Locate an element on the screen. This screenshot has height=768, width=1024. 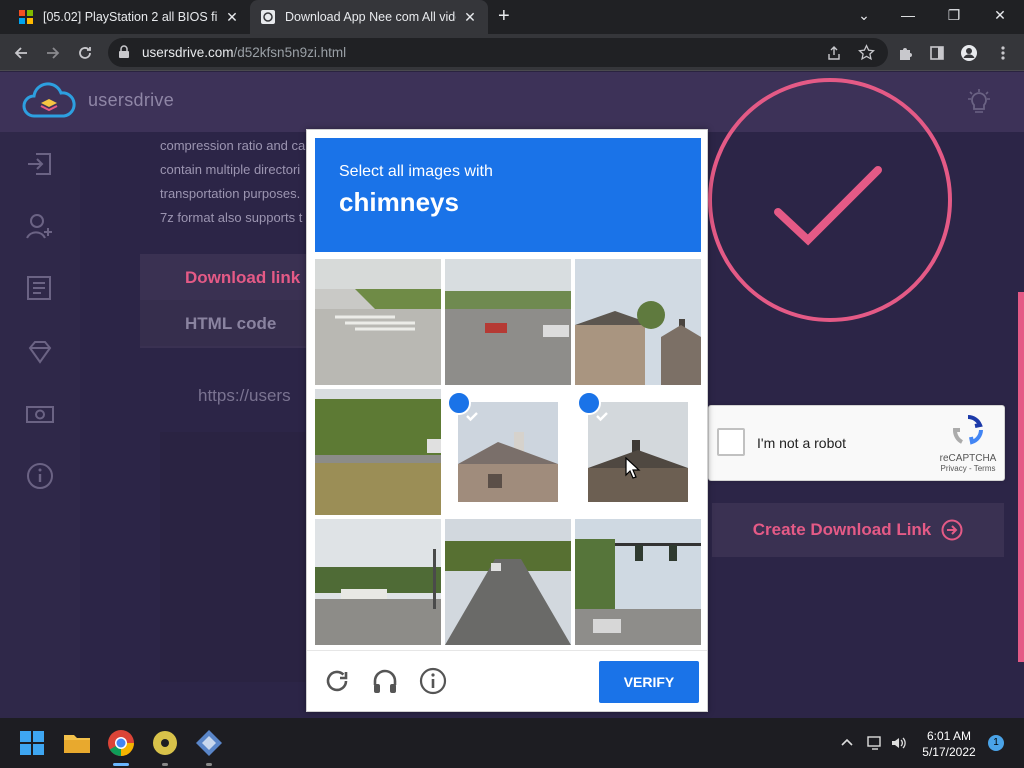
network-icon is located at coordinates (875, 743).